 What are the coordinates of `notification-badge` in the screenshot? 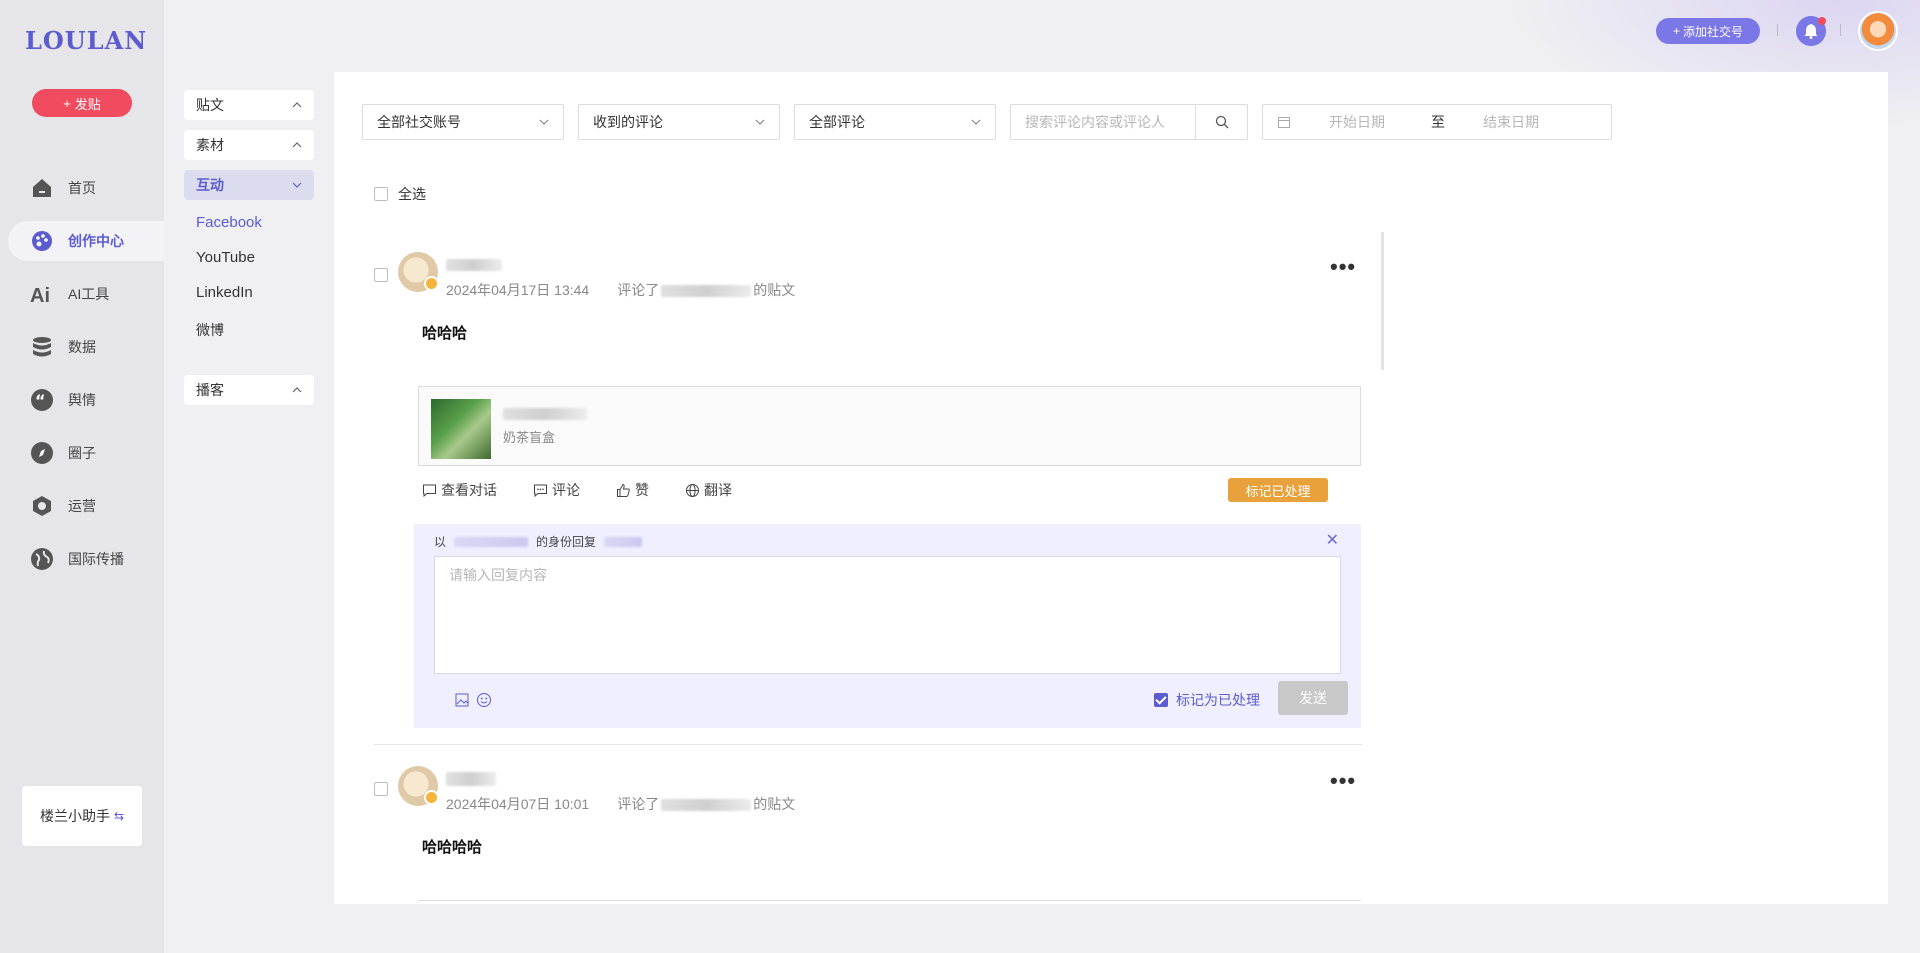 It's located at (1822, 21).